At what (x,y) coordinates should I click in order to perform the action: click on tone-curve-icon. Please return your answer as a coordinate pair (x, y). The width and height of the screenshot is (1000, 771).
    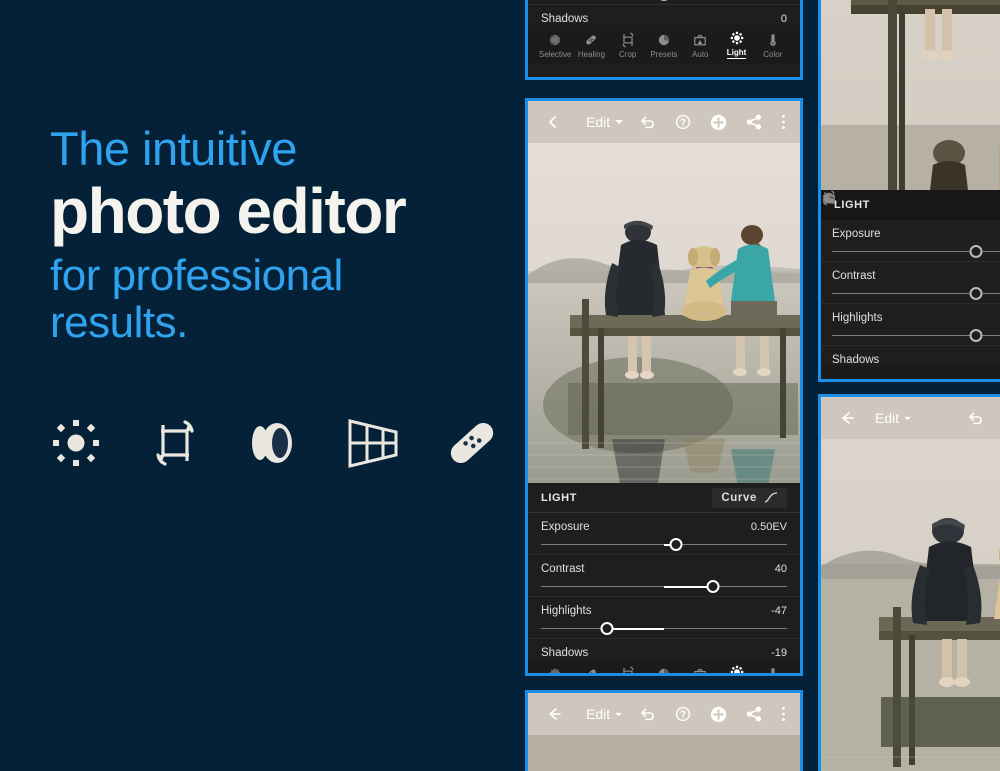
    Looking at the image, I should click on (771, 497).